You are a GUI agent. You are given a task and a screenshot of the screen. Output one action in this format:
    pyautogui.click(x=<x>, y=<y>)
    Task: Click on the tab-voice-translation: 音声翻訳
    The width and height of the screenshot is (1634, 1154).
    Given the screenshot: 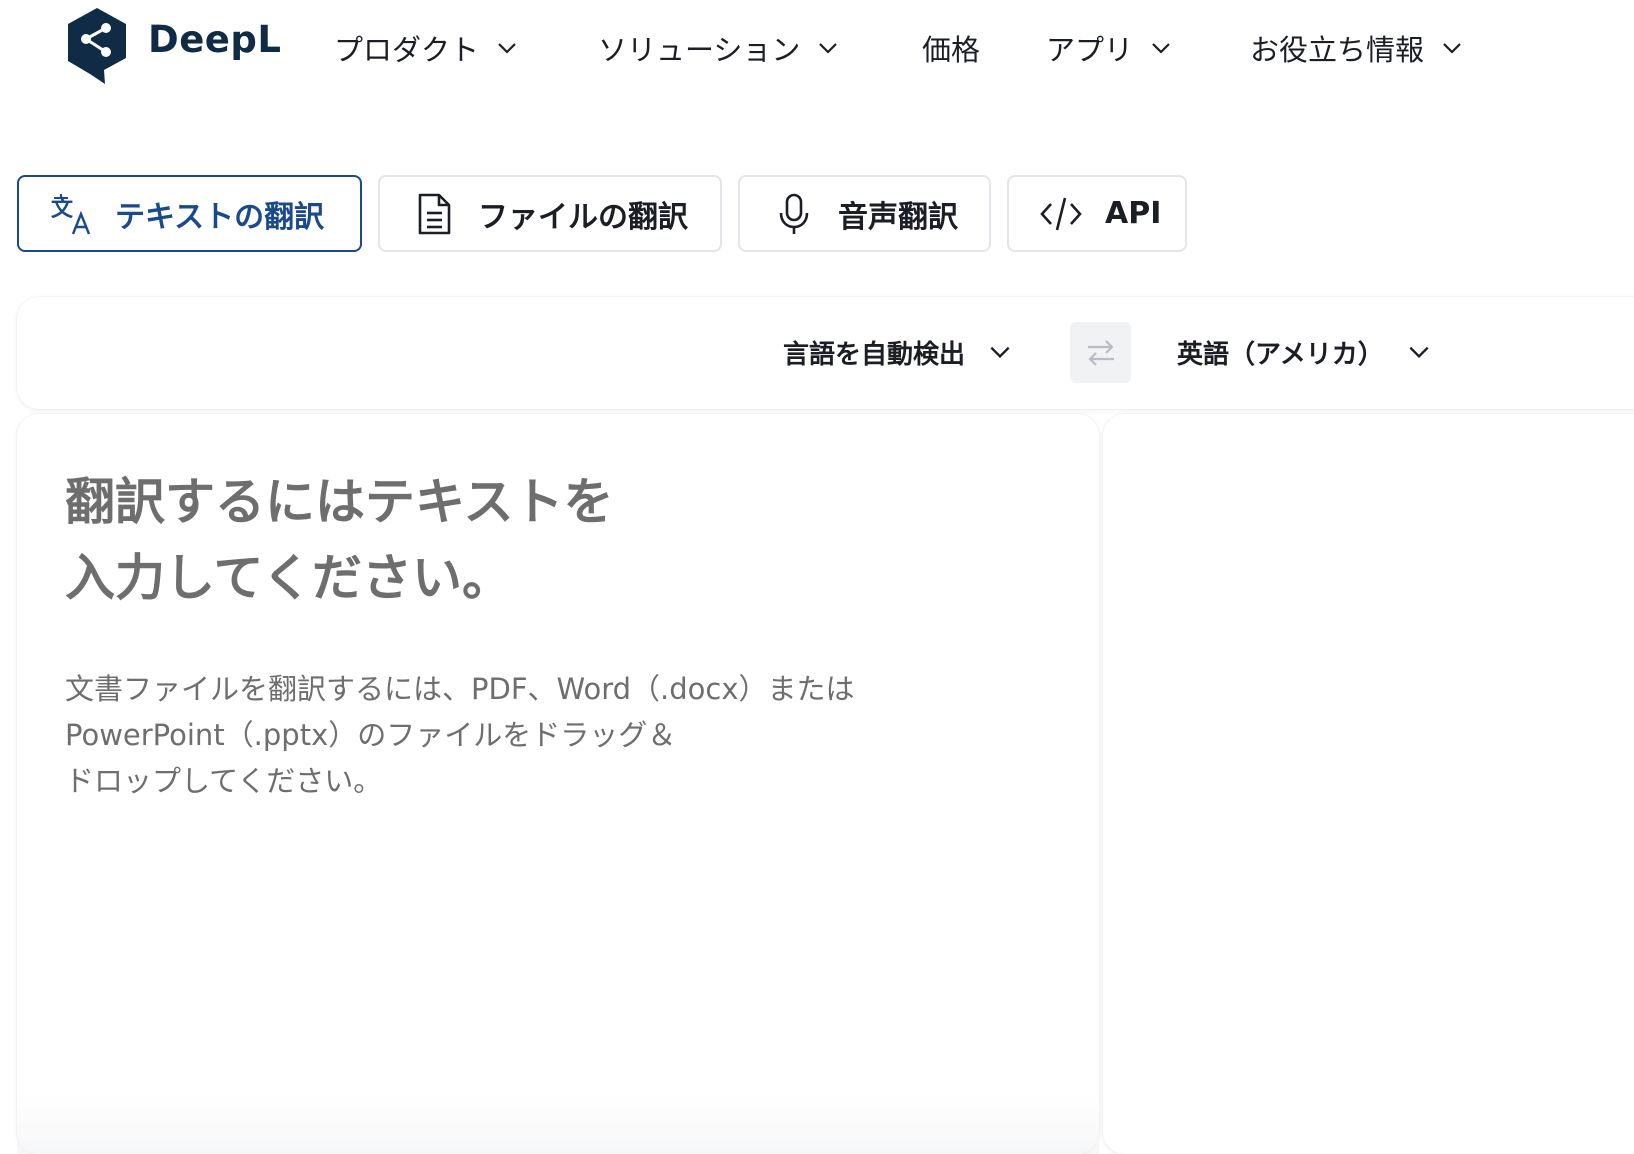 What is the action you would take?
    pyautogui.click(x=864, y=213)
    